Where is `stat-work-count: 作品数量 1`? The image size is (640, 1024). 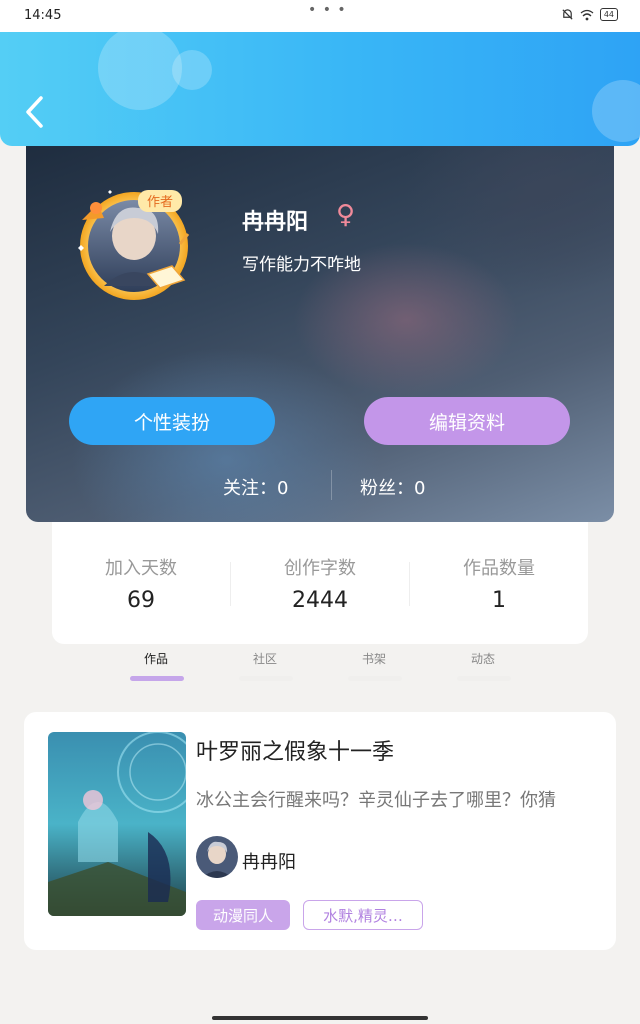
stat-work-count: 作品数量 1 is located at coordinates (499, 583).